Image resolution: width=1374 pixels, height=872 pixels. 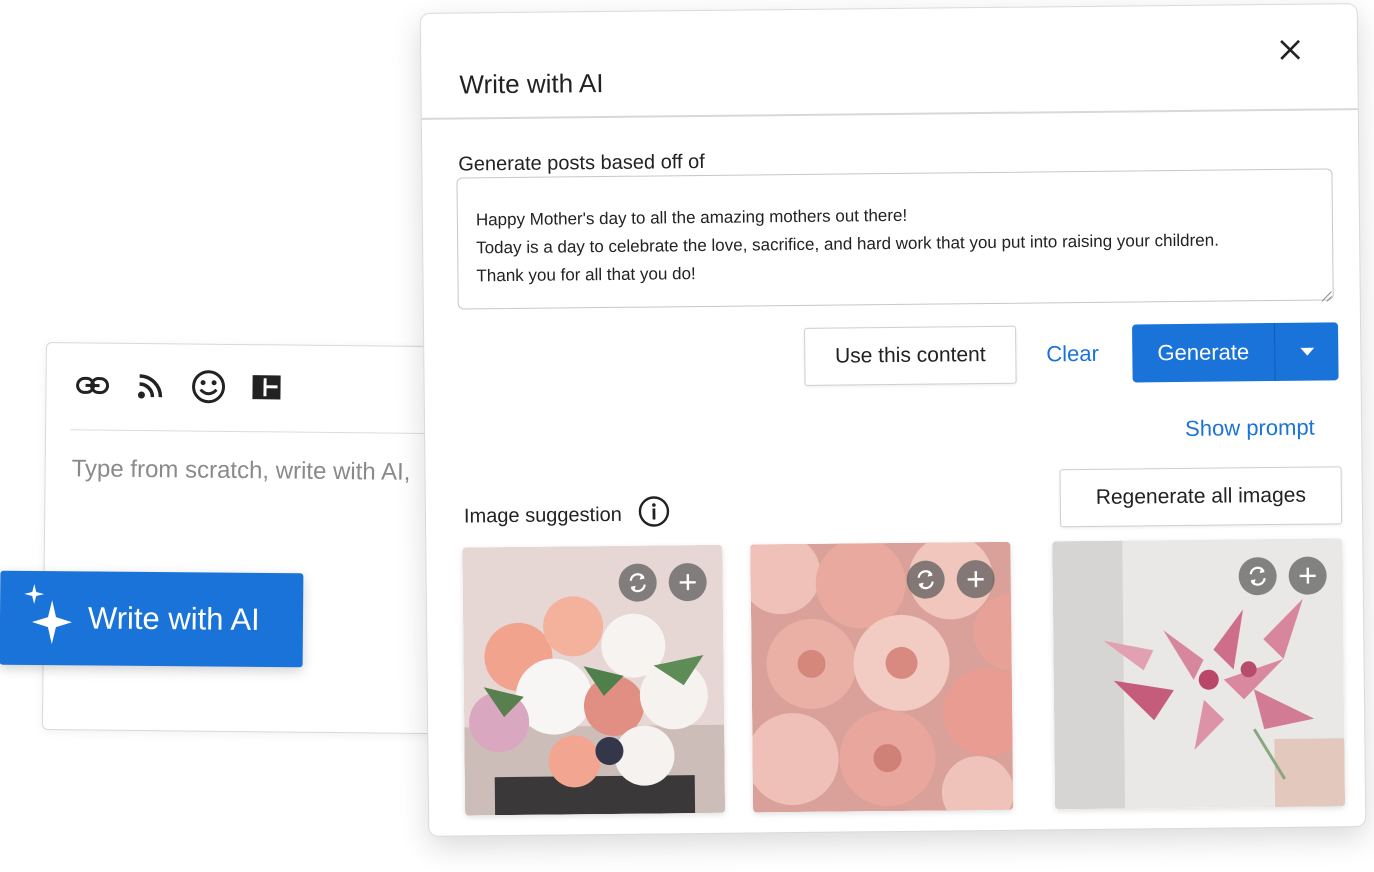 What do you see at coordinates (889, 114) in the screenshot?
I see `dialog-divider` at bounding box center [889, 114].